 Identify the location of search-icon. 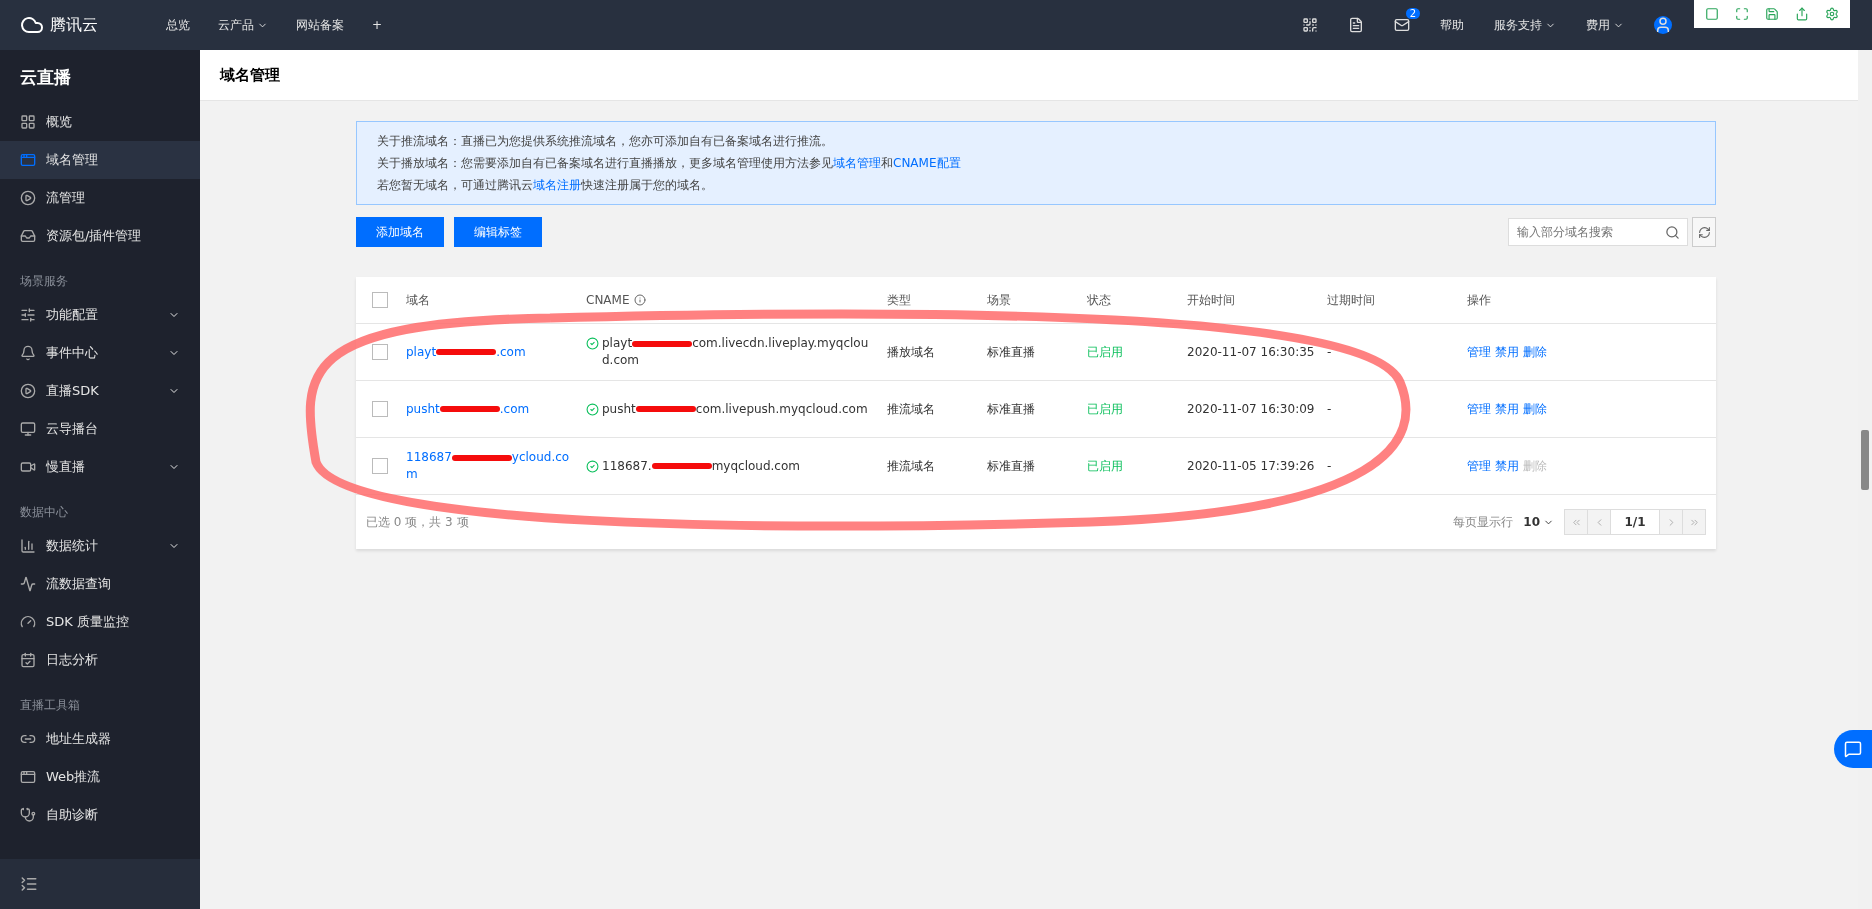
(1672, 232).